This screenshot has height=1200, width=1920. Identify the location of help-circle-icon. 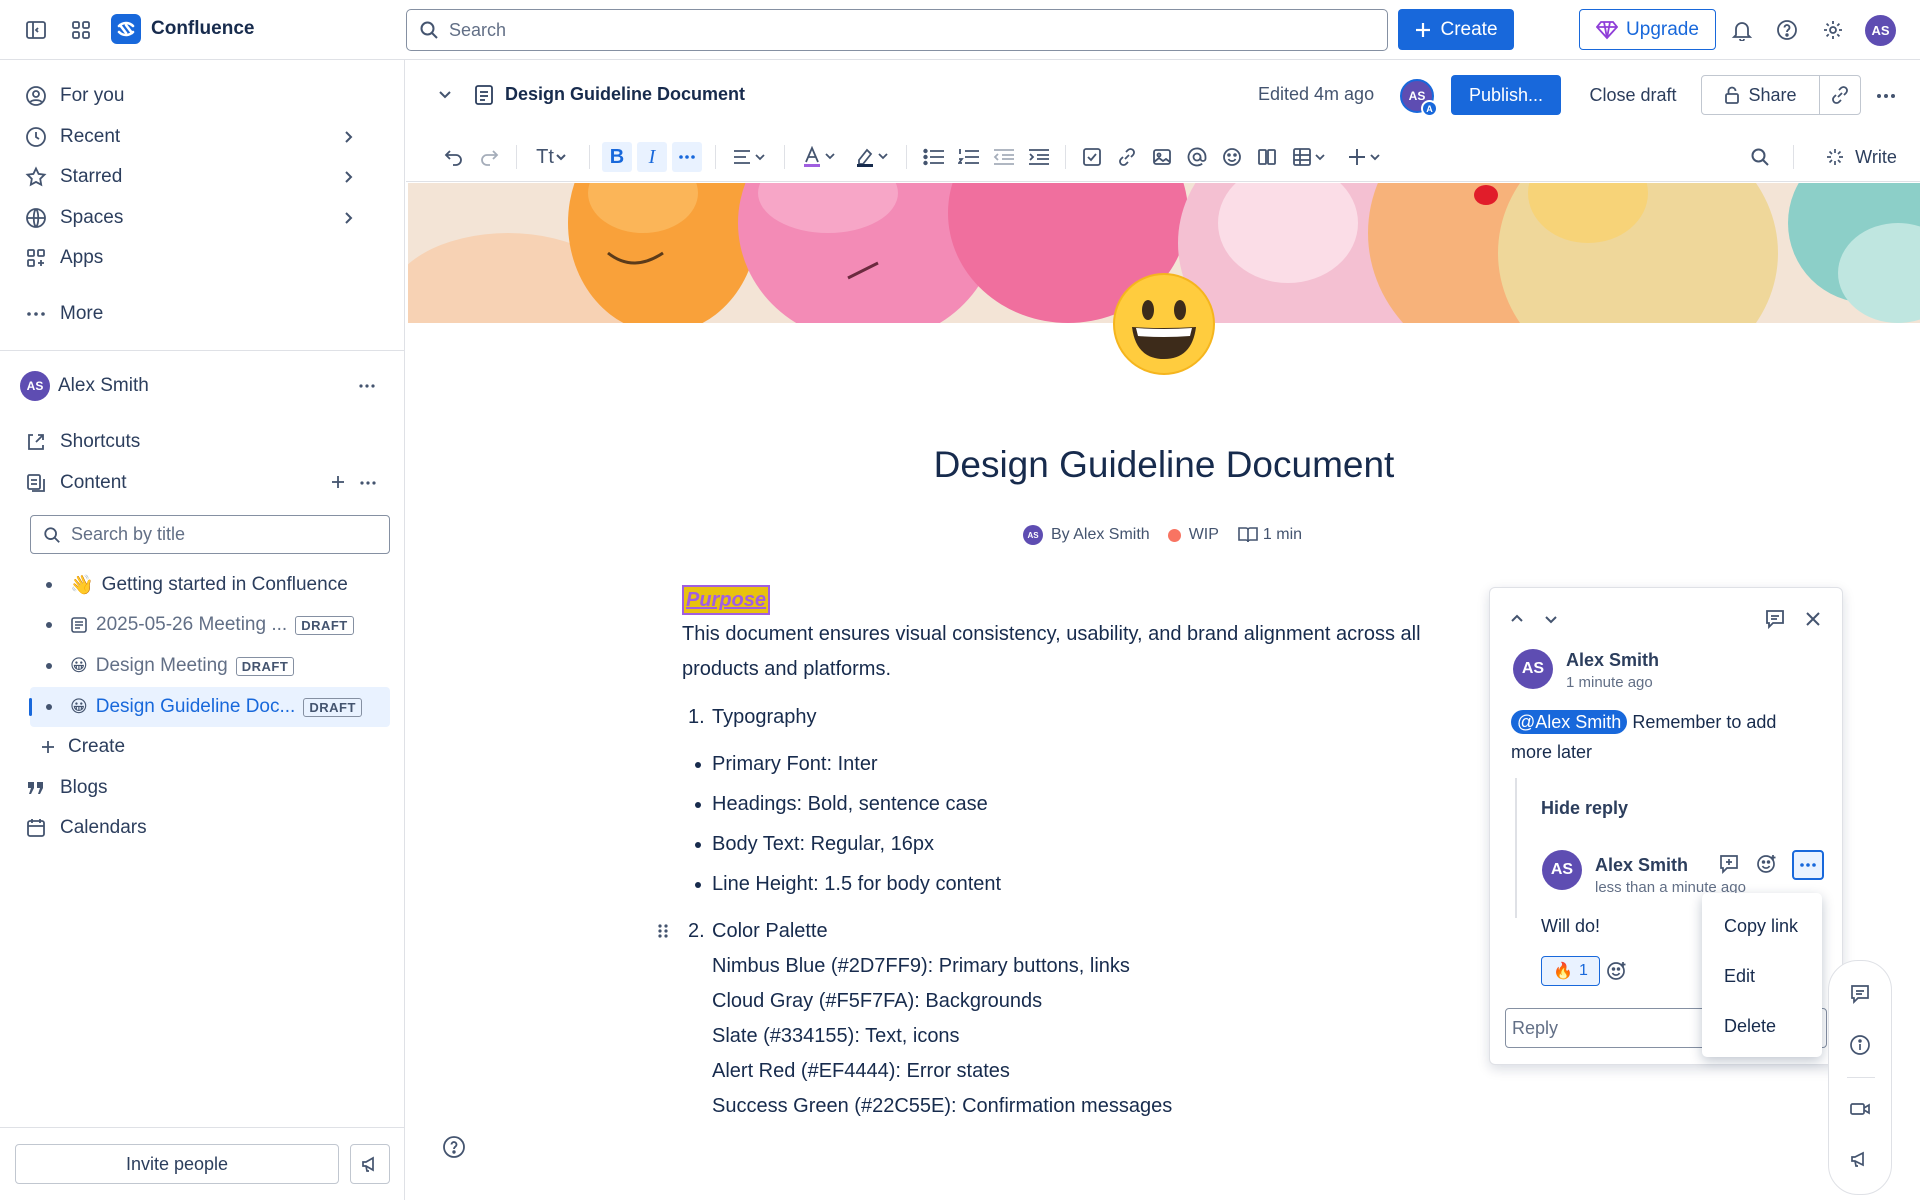
(454, 1147).